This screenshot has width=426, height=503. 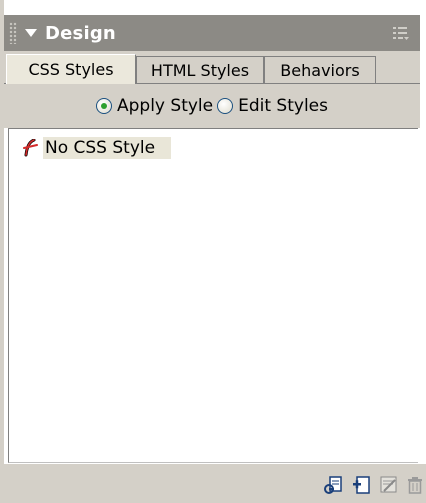 What do you see at coordinates (30, 148) in the screenshot?
I see `no-style-icon` at bounding box center [30, 148].